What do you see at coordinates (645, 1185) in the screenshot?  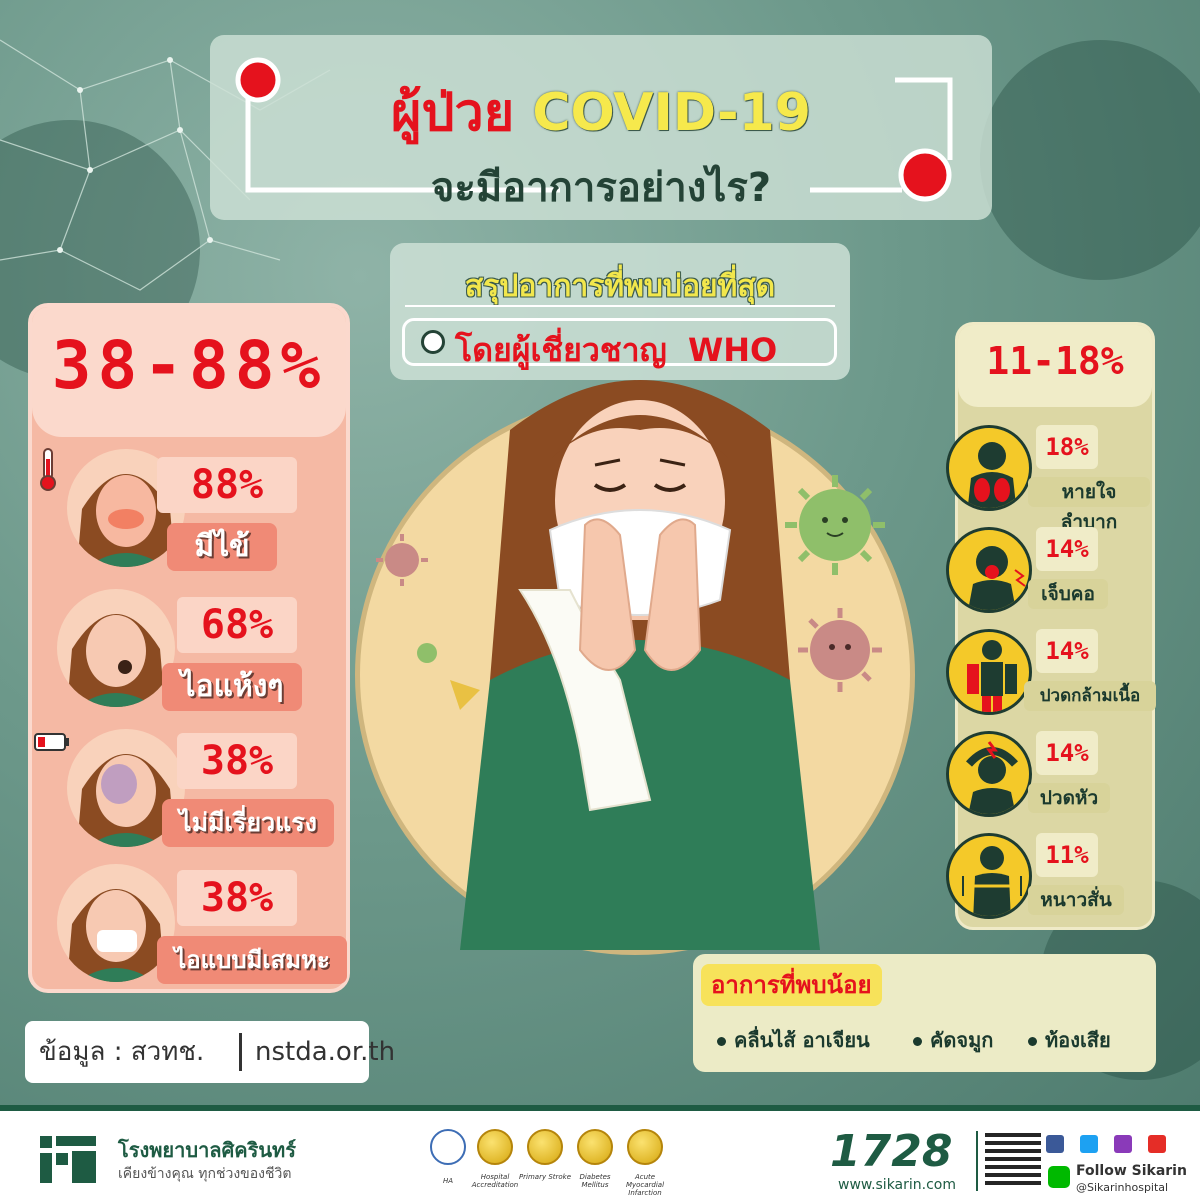 I see `badge-label: Acute Myocardial Infarction` at bounding box center [645, 1185].